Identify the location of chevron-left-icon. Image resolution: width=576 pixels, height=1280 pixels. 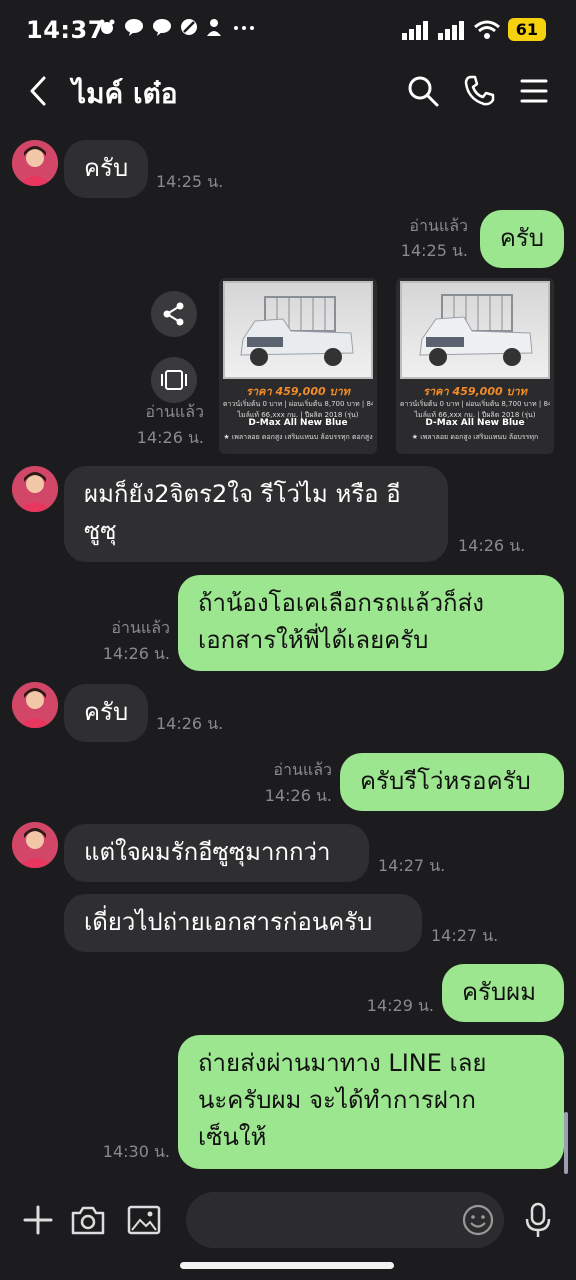
(39, 91).